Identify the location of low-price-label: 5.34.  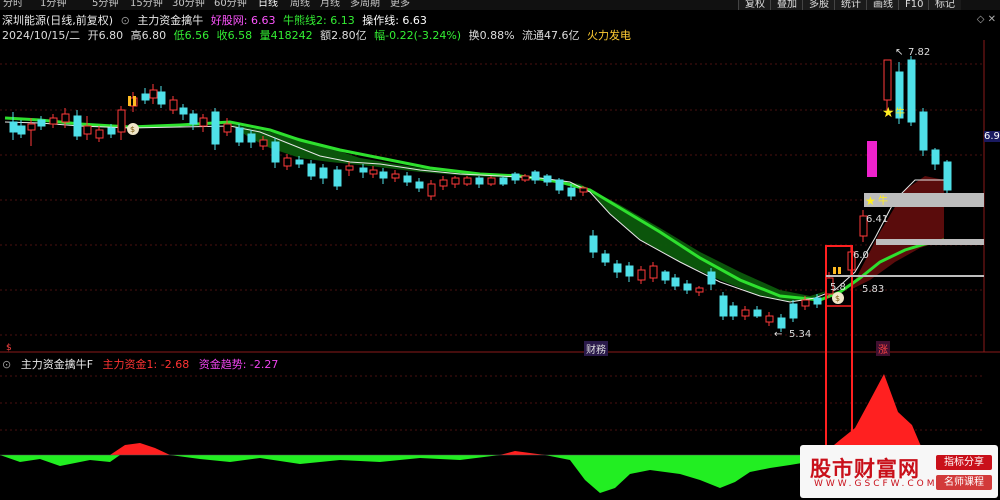
(800, 334).